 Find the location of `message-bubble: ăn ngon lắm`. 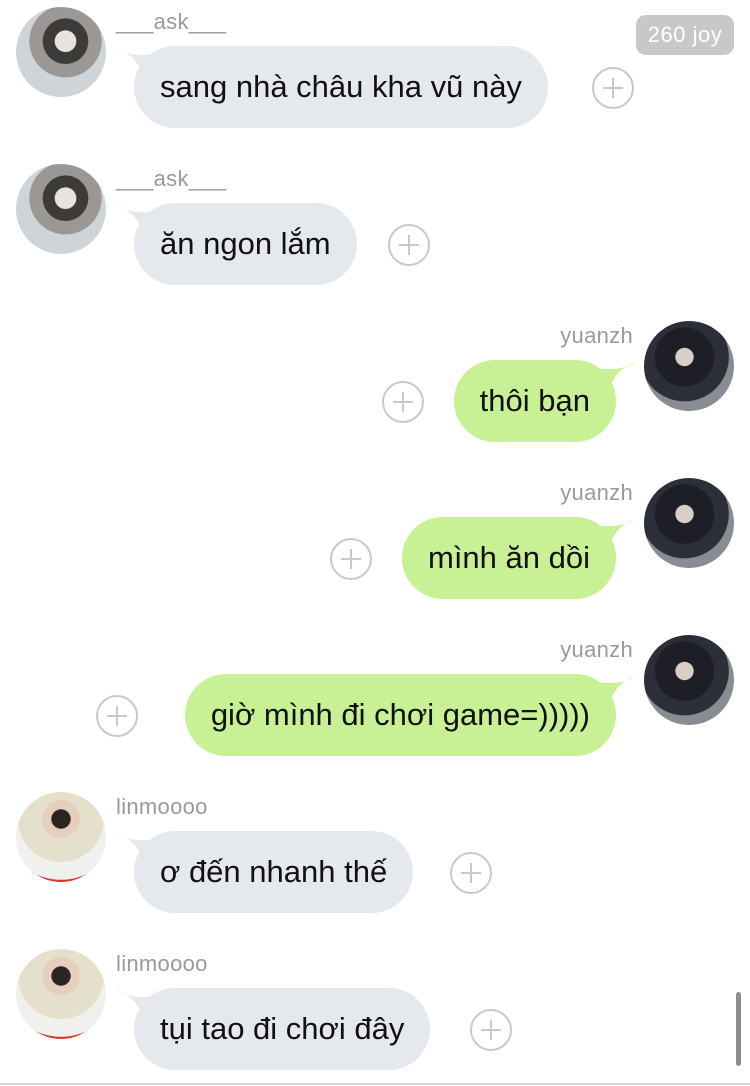

message-bubble: ăn ngon lắm is located at coordinates (245, 244).